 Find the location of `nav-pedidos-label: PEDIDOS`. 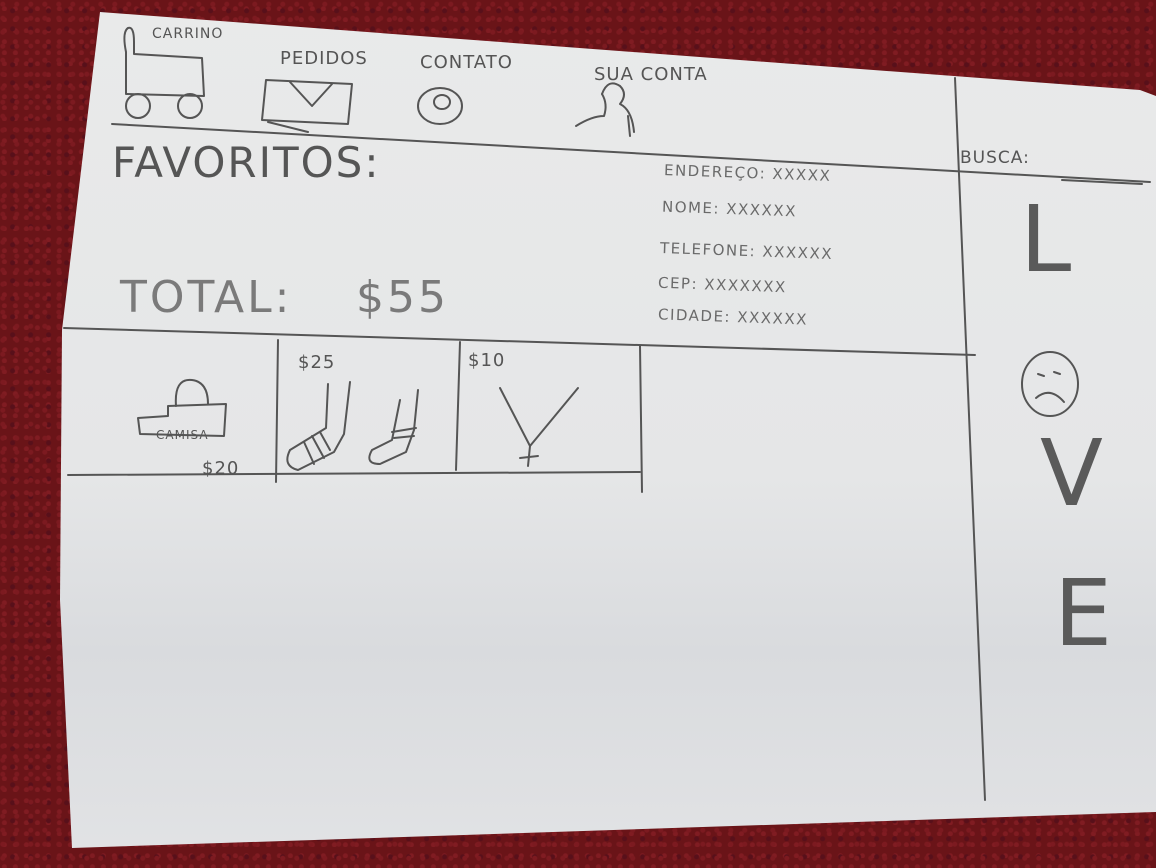

nav-pedidos-label: PEDIDOS is located at coordinates (324, 58).